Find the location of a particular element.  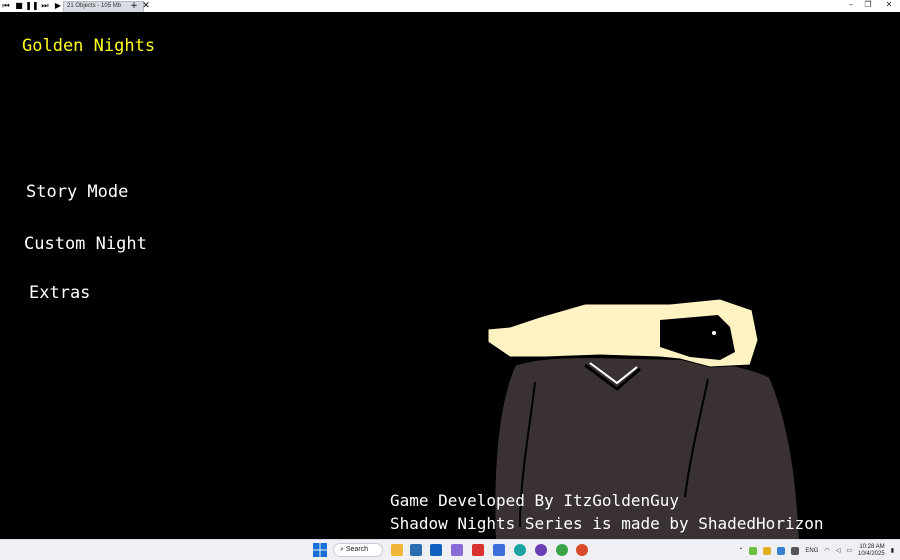

app-icon is located at coordinates (499, 550).